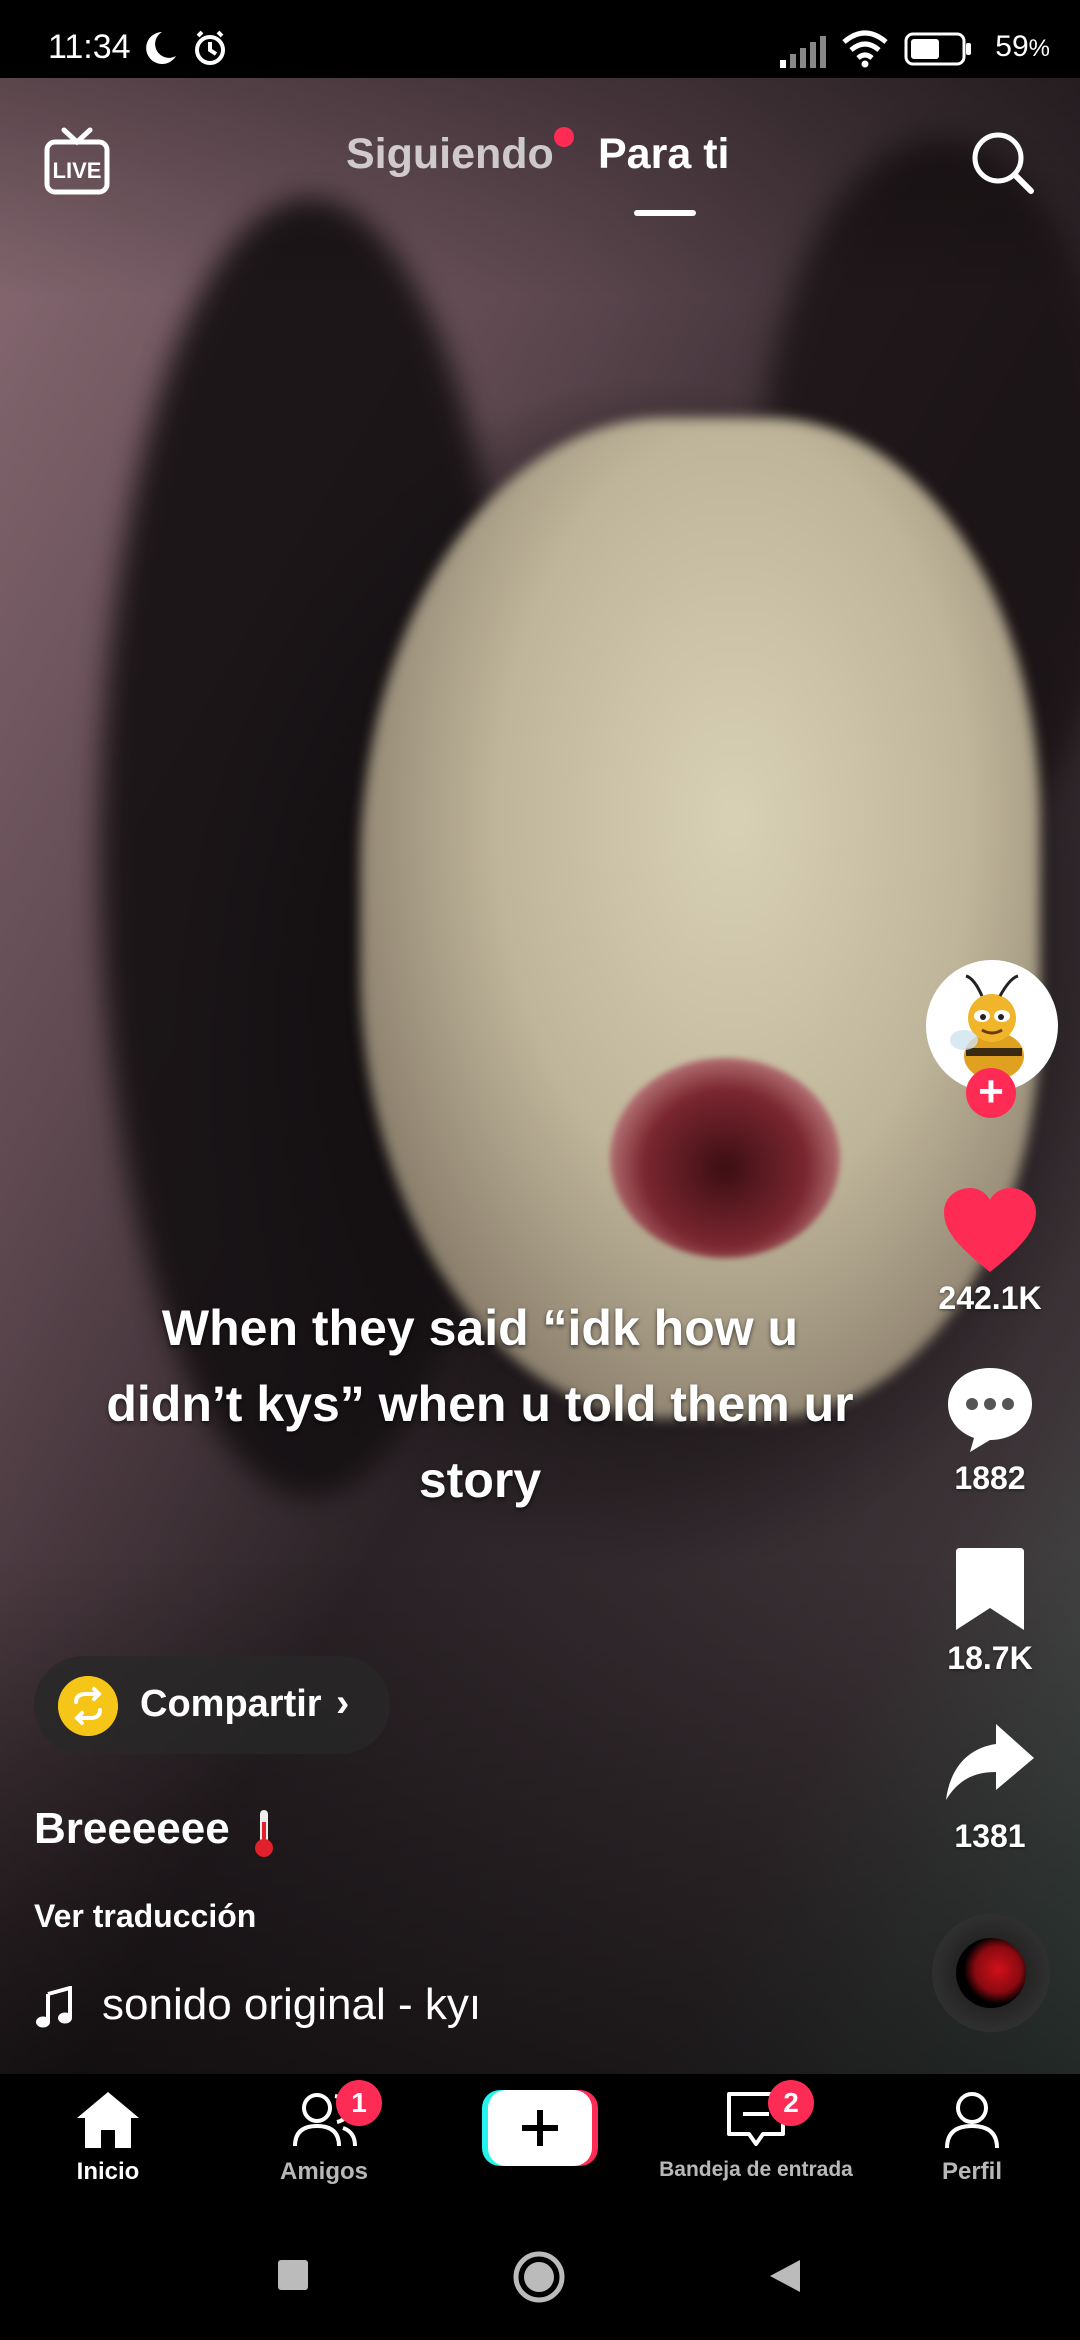  Describe the element at coordinates (756, 2135) in the screenshot. I see `nav-inbox: Bandeja de entrada` at that location.